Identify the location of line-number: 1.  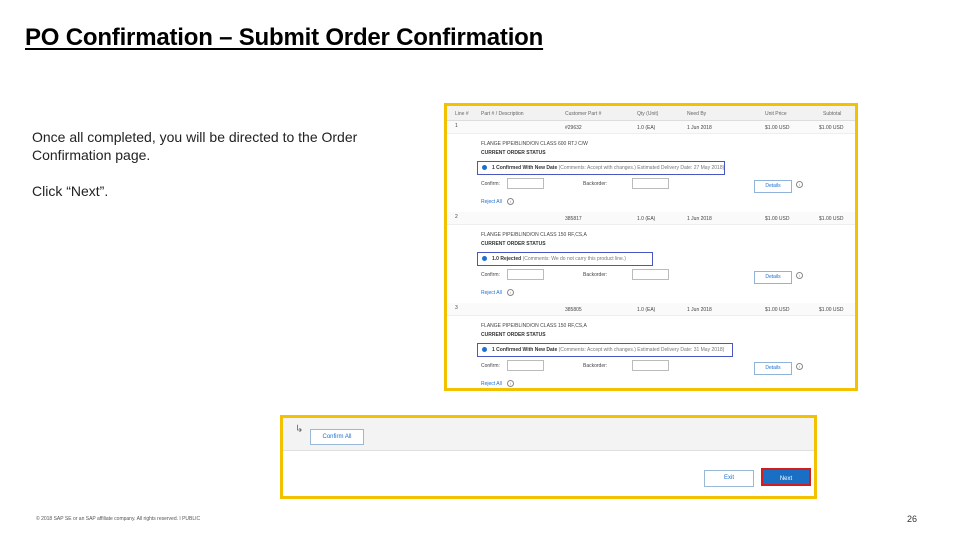
(456, 126).